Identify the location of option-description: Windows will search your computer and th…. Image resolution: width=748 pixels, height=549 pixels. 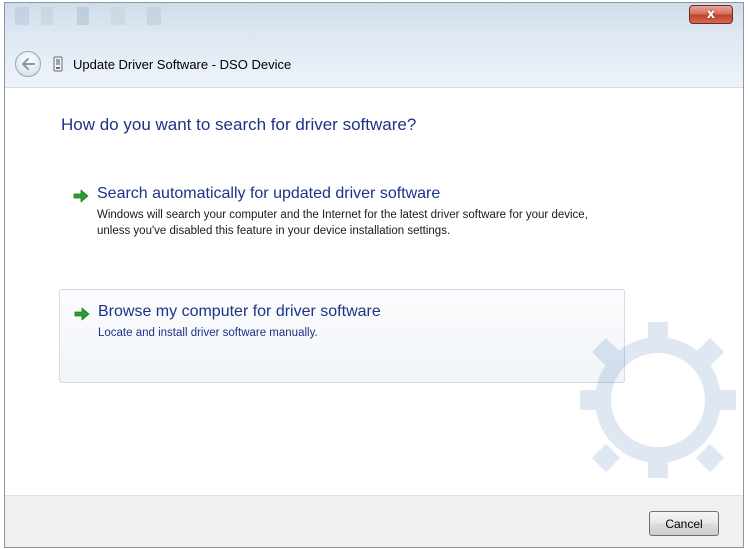
(342, 223).